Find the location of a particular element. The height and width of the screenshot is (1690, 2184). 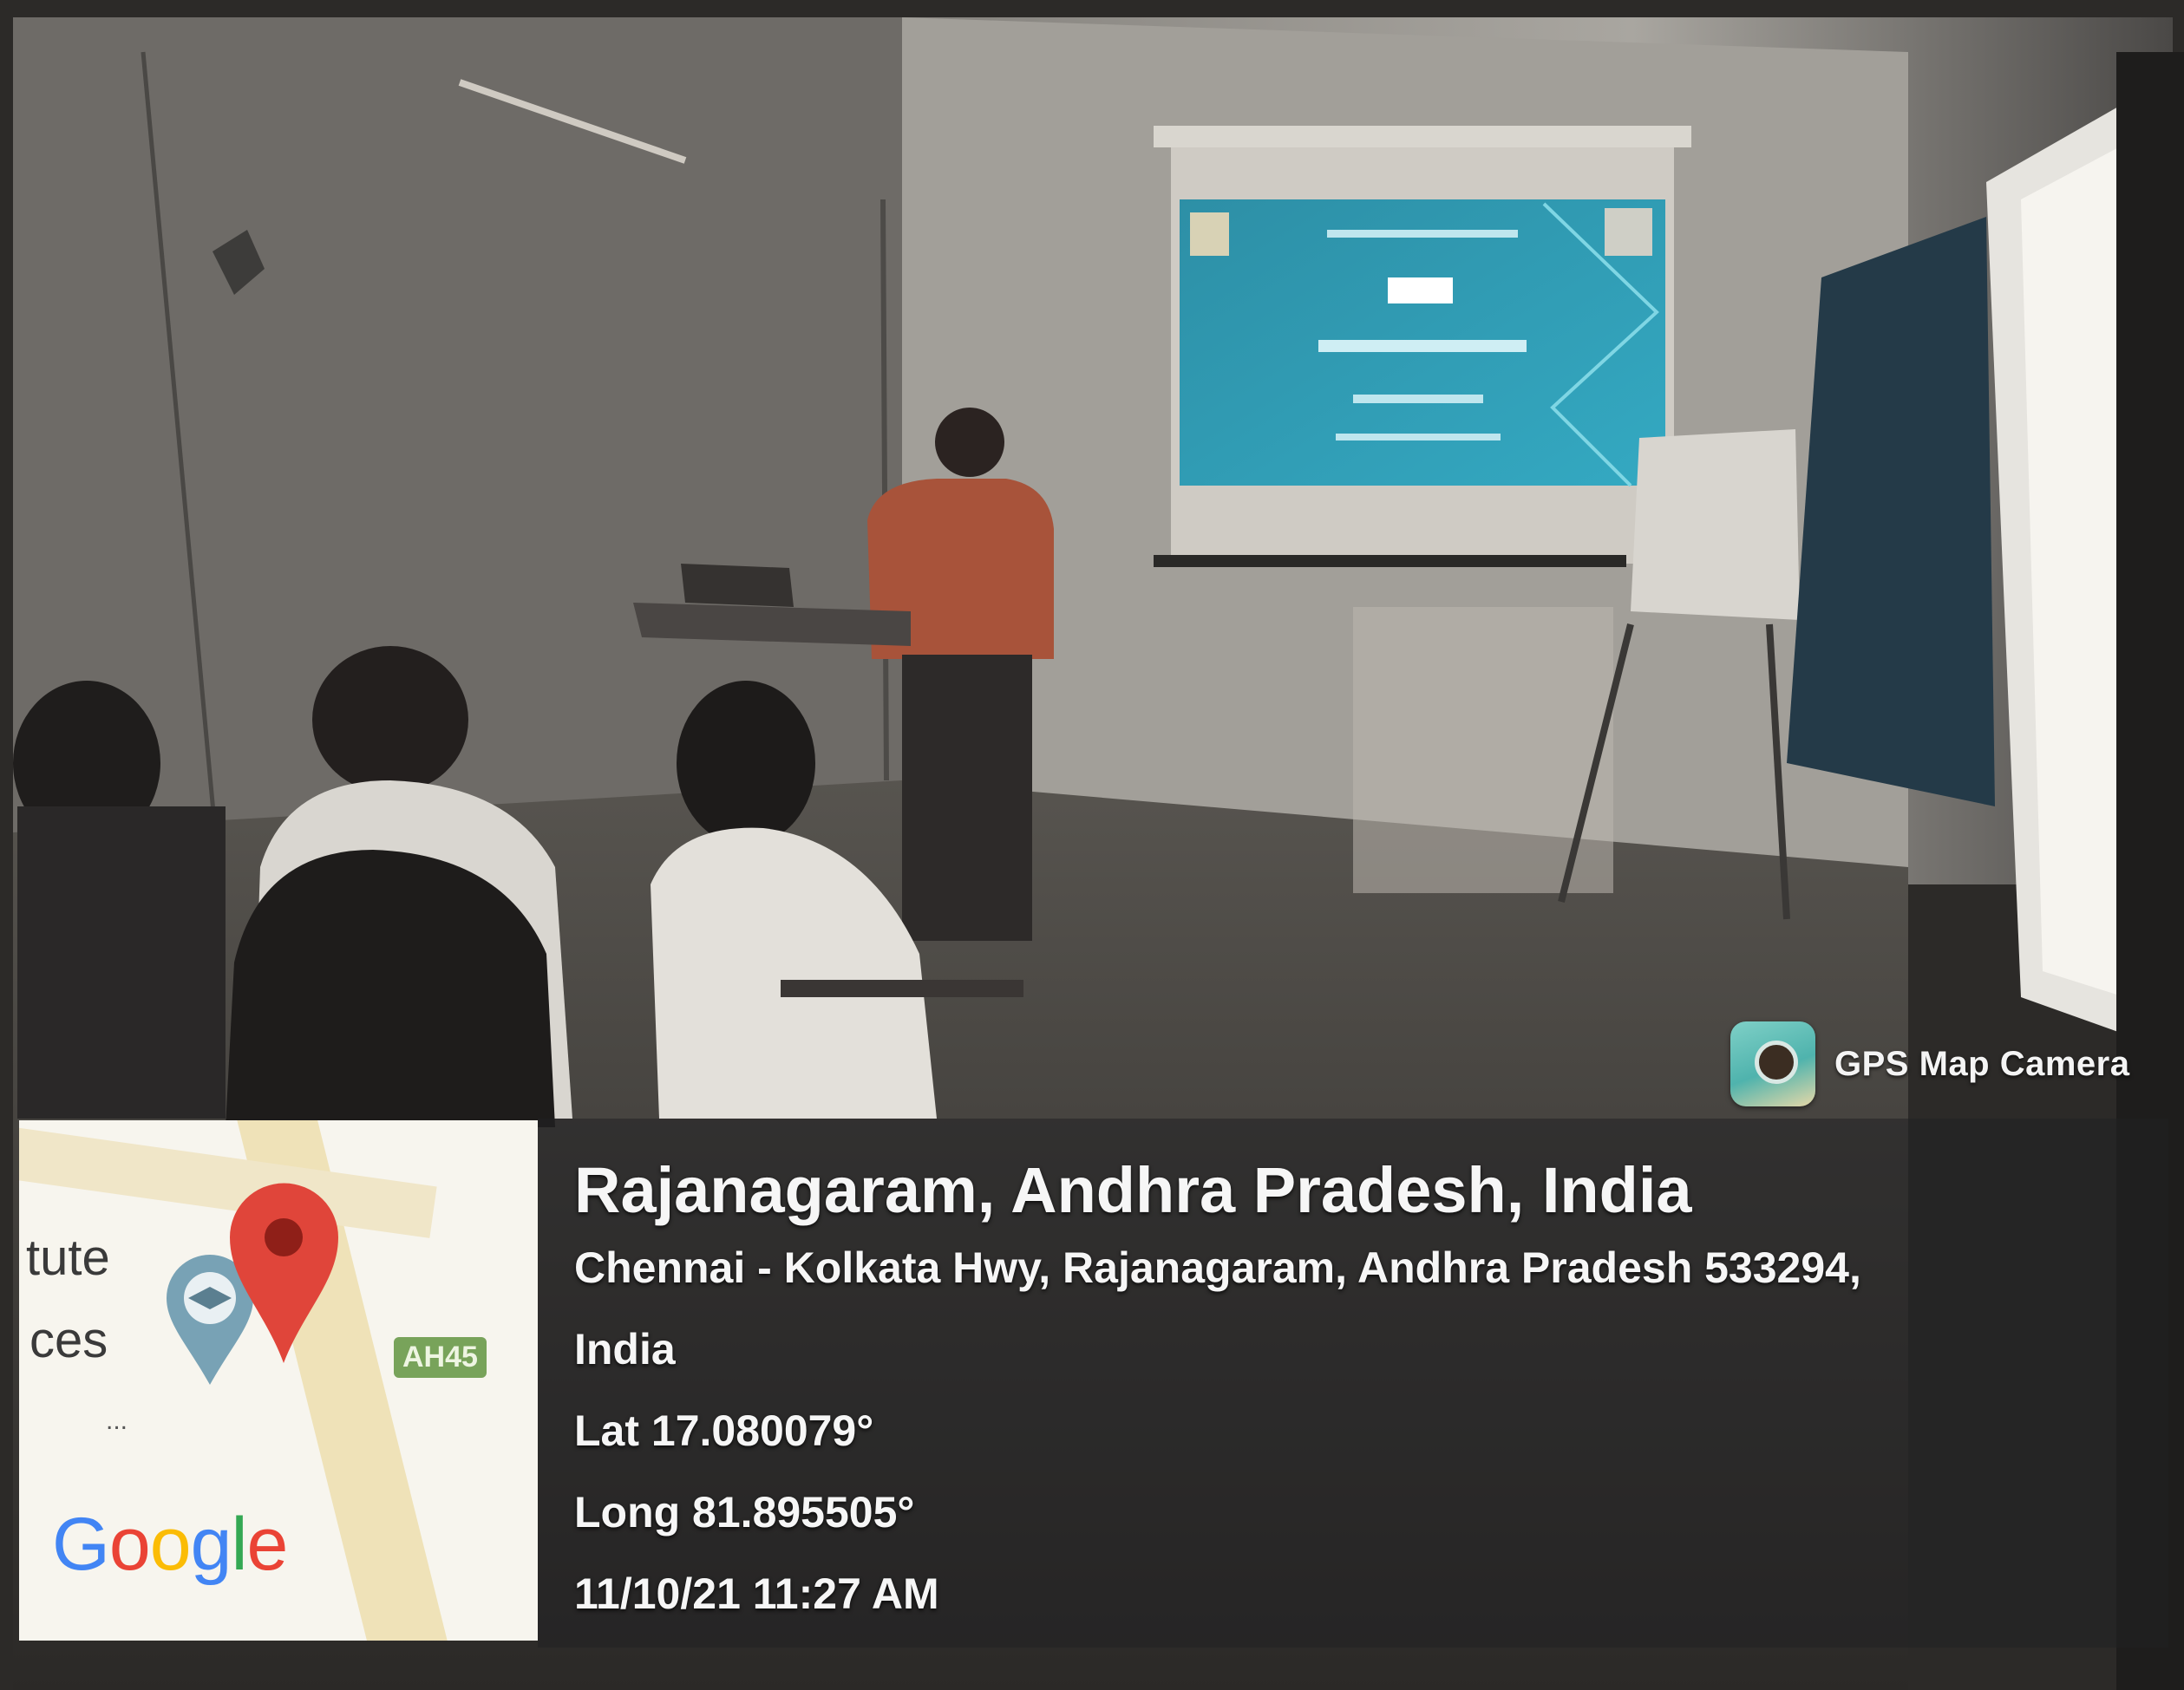

datetime: 11/10/21 11:27 AM is located at coordinates (756, 1593).